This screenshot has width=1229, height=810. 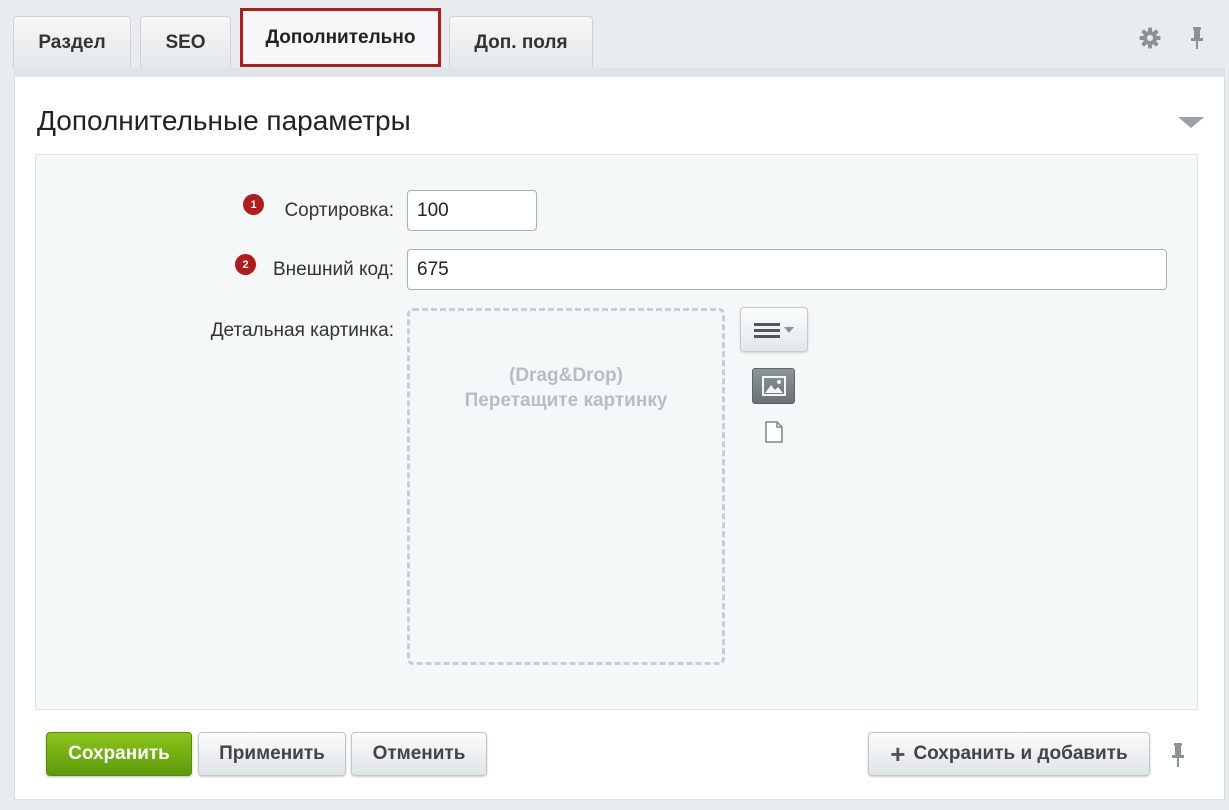 I want to click on panel-title: Дополнительные параметры, so click(x=224, y=120).